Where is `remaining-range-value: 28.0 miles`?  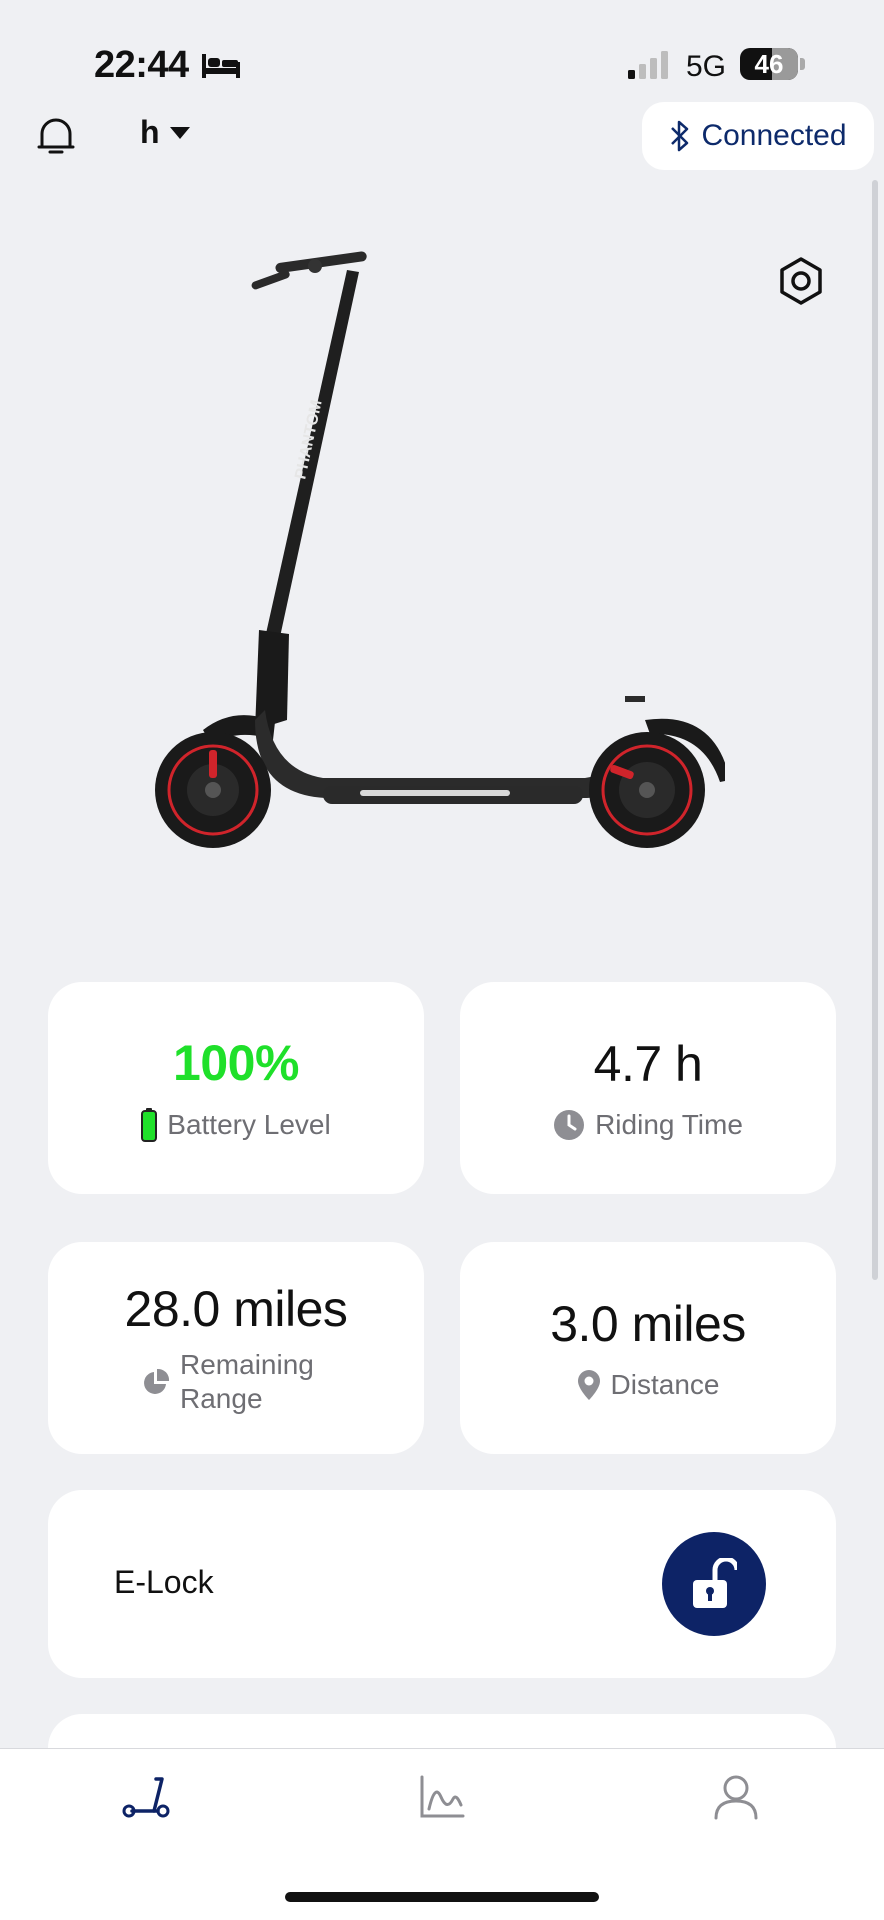
remaining-range-value: 28.0 miles is located at coordinates (236, 1309).